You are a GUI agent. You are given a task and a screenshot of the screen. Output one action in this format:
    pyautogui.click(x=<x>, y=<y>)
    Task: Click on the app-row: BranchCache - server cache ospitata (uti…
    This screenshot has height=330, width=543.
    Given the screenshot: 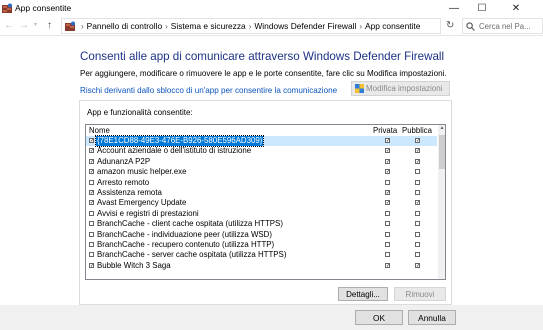 What is the action you would take?
    pyautogui.click(x=261, y=255)
    